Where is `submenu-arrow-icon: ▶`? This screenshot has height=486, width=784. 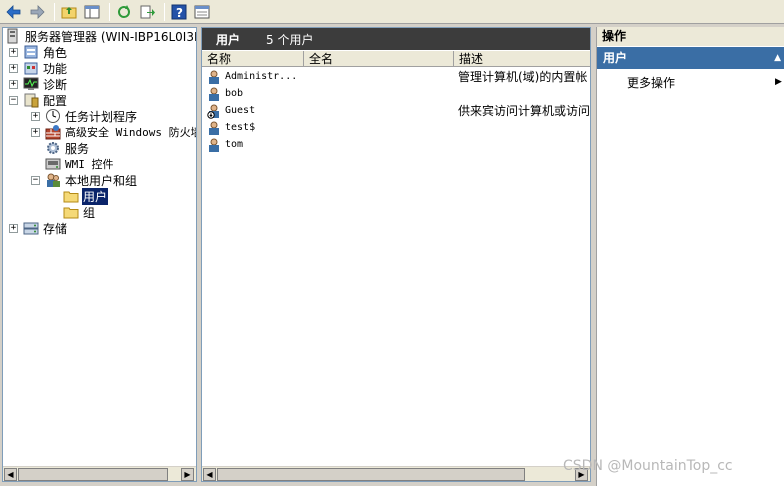 submenu-arrow-icon: ▶ is located at coordinates (778, 82).